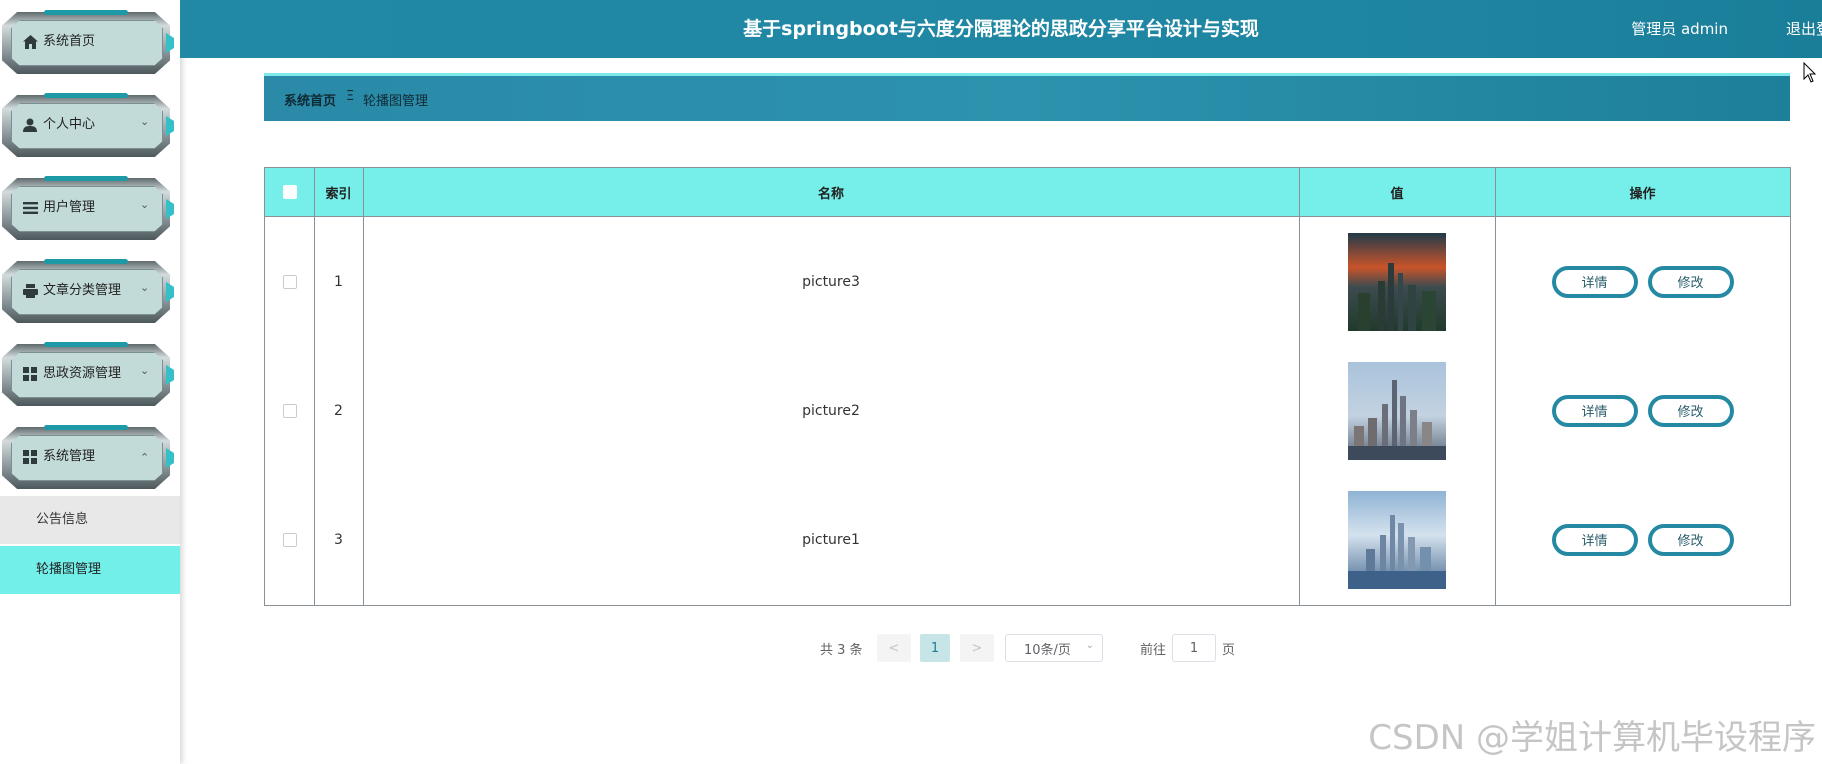 The height and width of the screenshot is (764, 1822). Describe the element at coordinates (1810, 72) in the screenshot. I see `mouse-cursor-icon` at that location.